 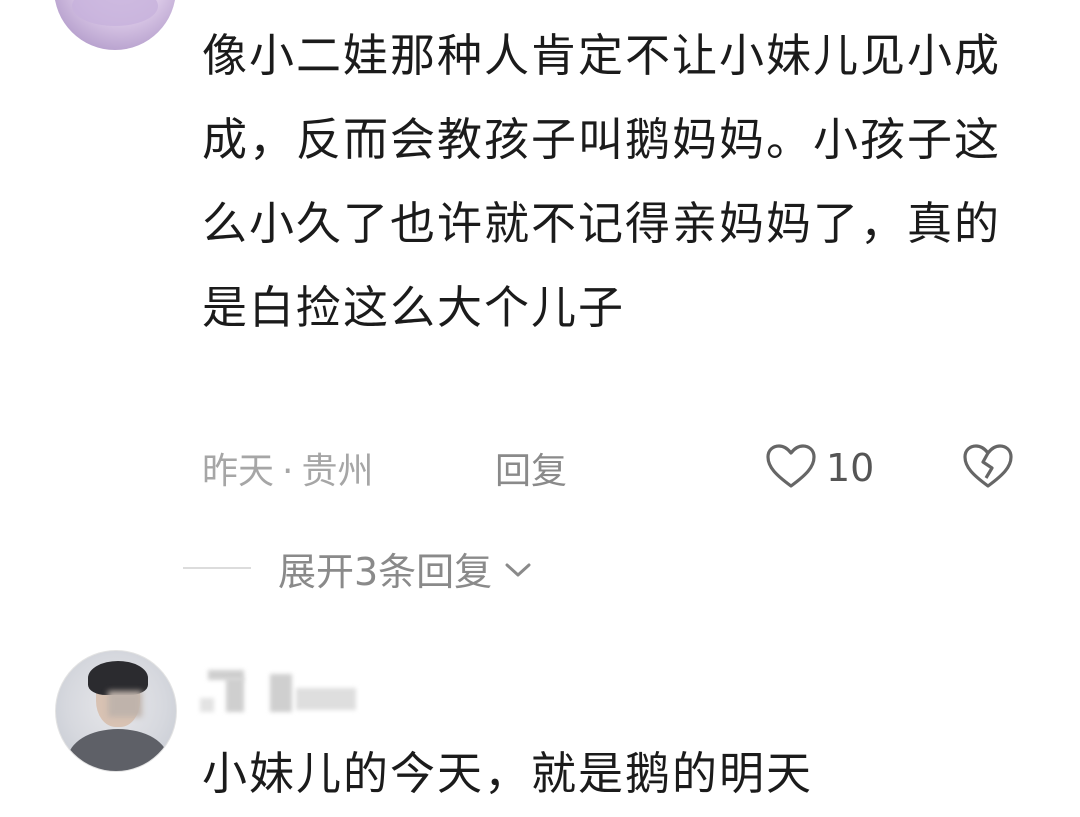 I want to click on expand-replies-label: 展开3条回复, so click(x=385, y=571).